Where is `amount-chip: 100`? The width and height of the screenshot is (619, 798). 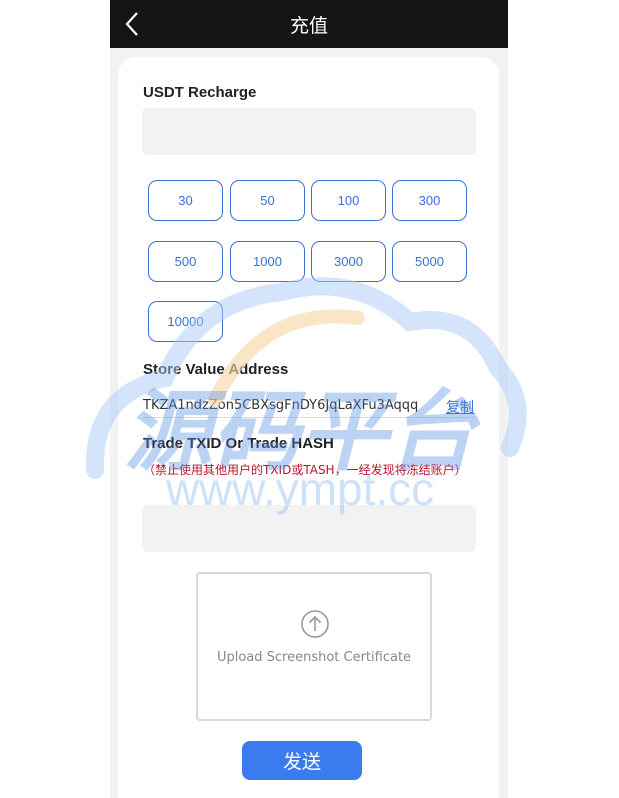
amount-chip: 100 is located at coordinates (348, 200).